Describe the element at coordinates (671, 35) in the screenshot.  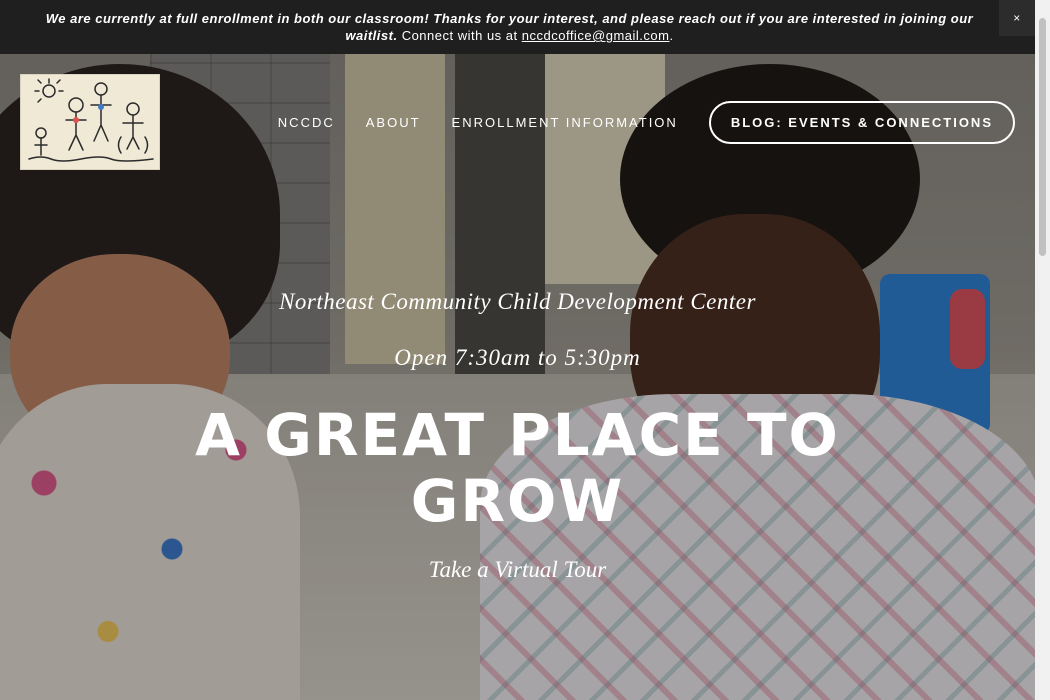
I see `announcement-period: .` at that location.